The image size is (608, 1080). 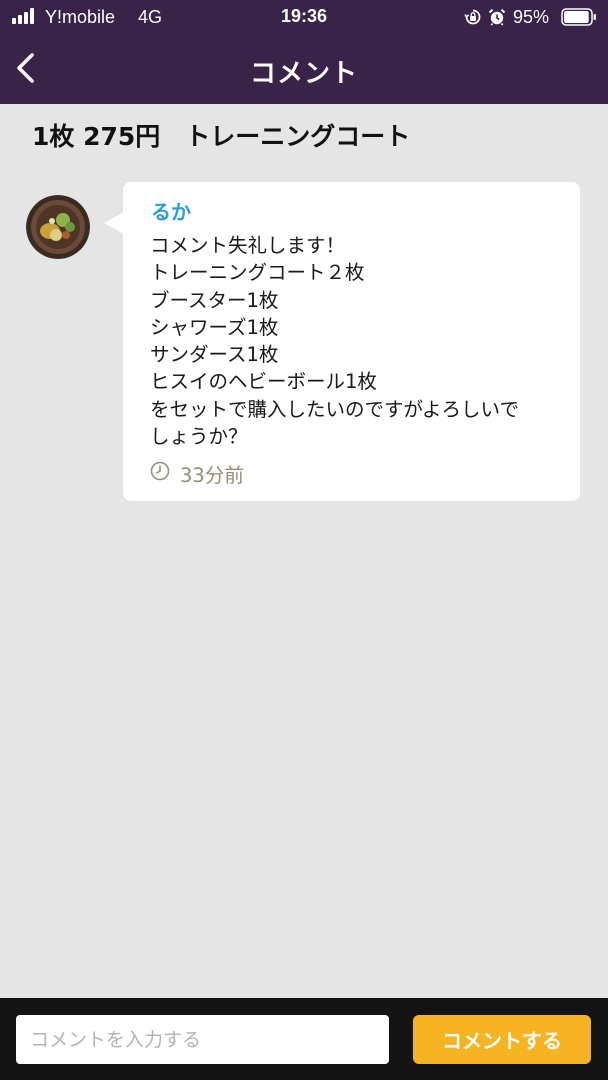 I want to click on avatar, so click(x=58, y=227).